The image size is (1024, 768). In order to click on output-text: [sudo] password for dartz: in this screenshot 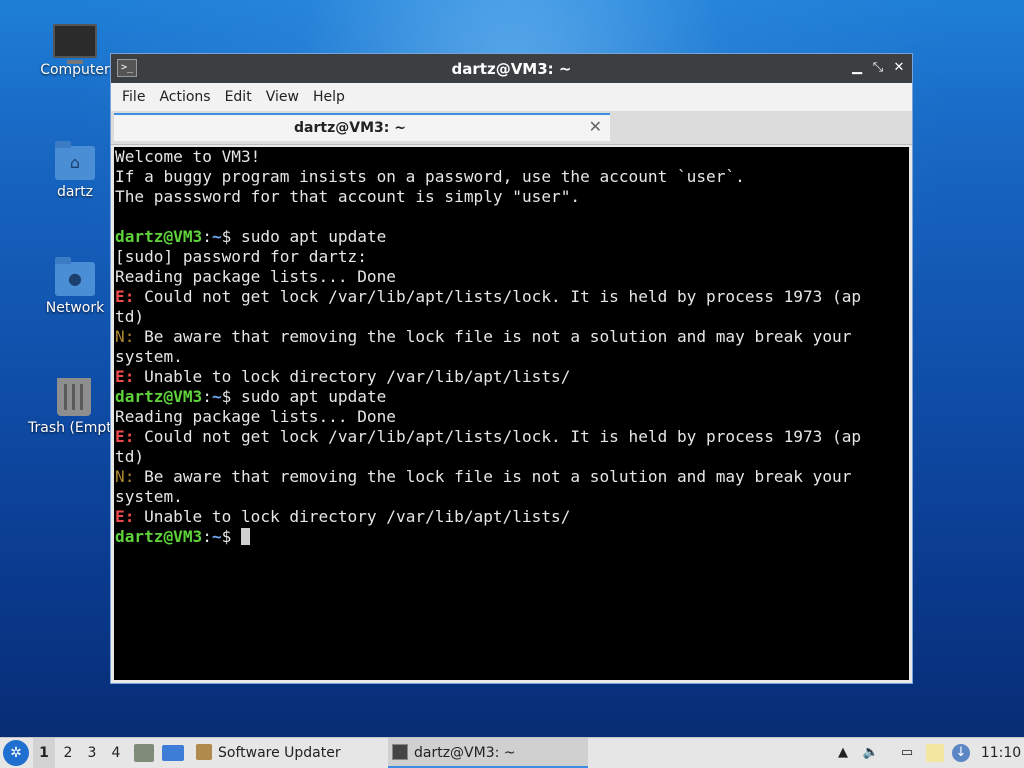, I will do `click(241, 256)`.